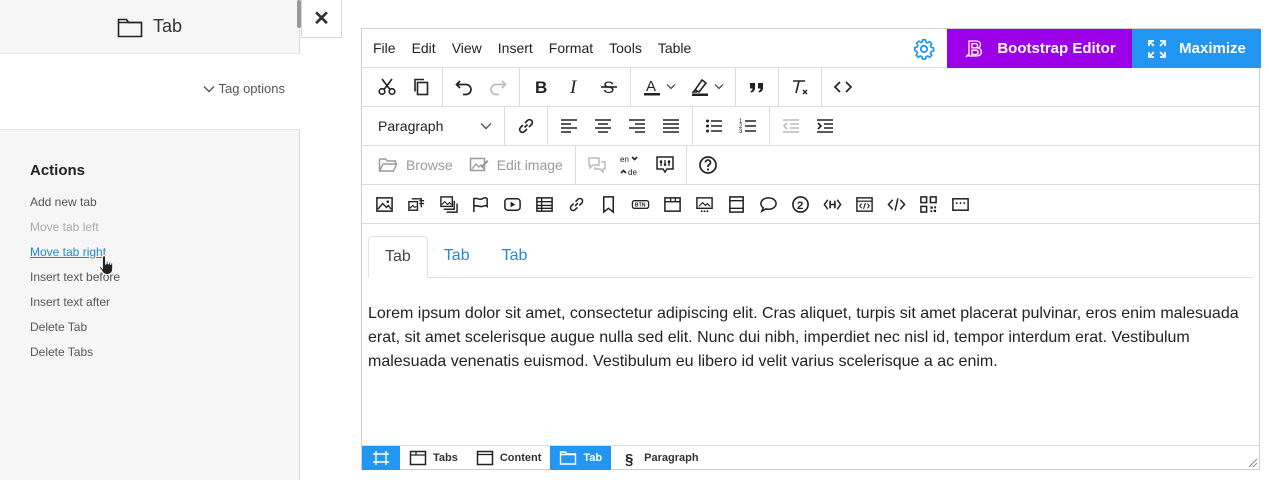 The image size is (1269, 480). I want to click on language-button: en de, so click(631, 165).